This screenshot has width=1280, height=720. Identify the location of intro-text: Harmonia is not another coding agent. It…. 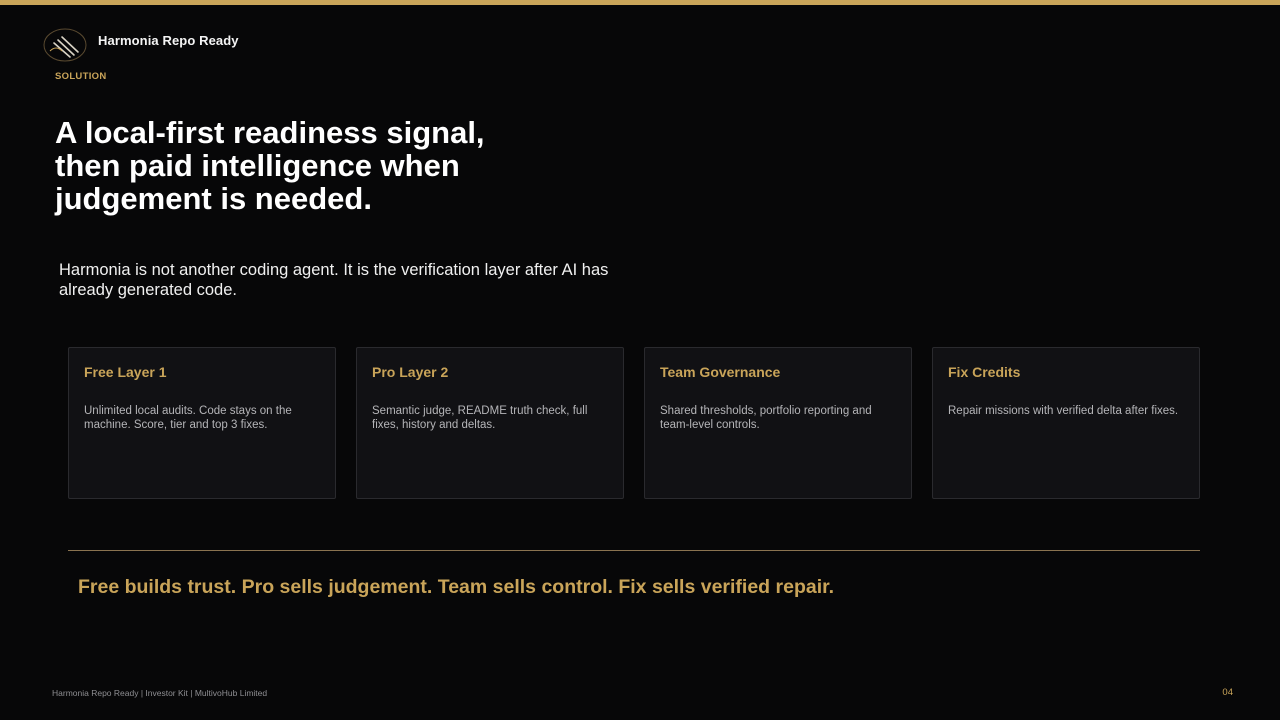
(334, 280).